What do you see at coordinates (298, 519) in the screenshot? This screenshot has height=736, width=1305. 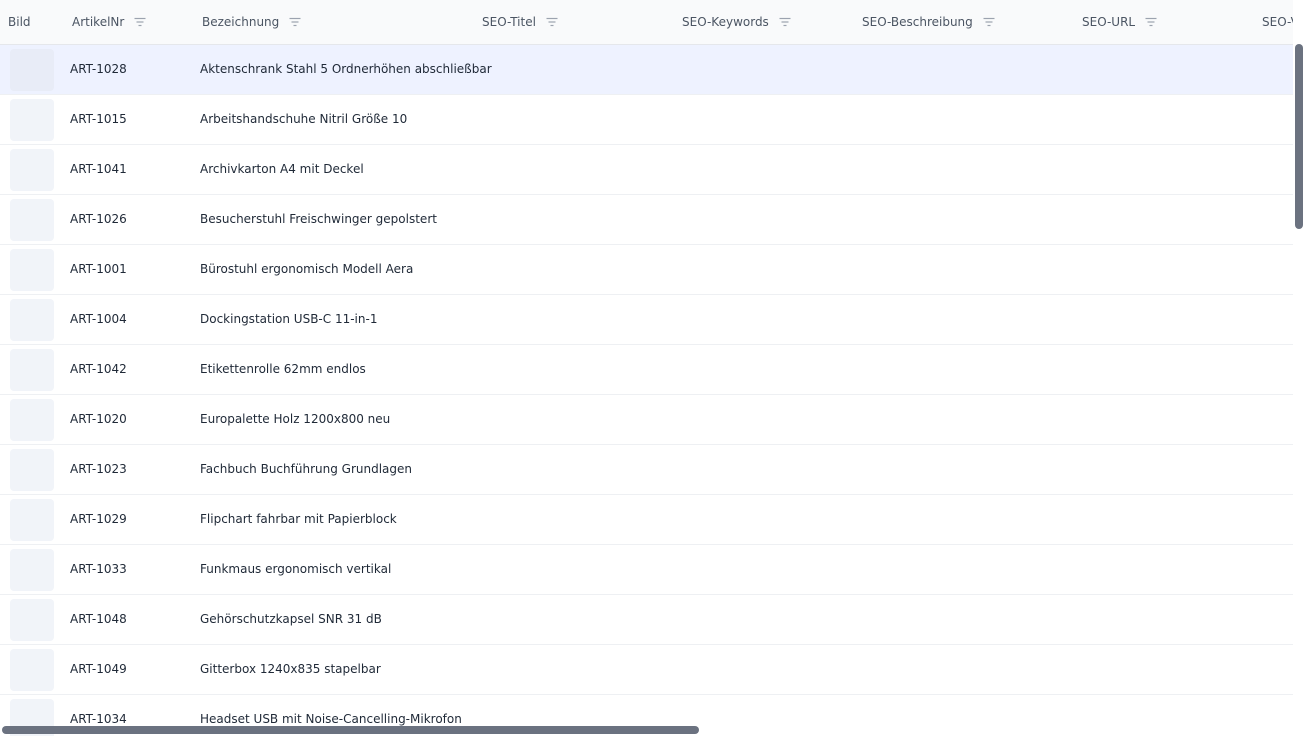 I see `description-cell: Flipchart fahrbar mit Papierblock` at bounding box center [298, 519].